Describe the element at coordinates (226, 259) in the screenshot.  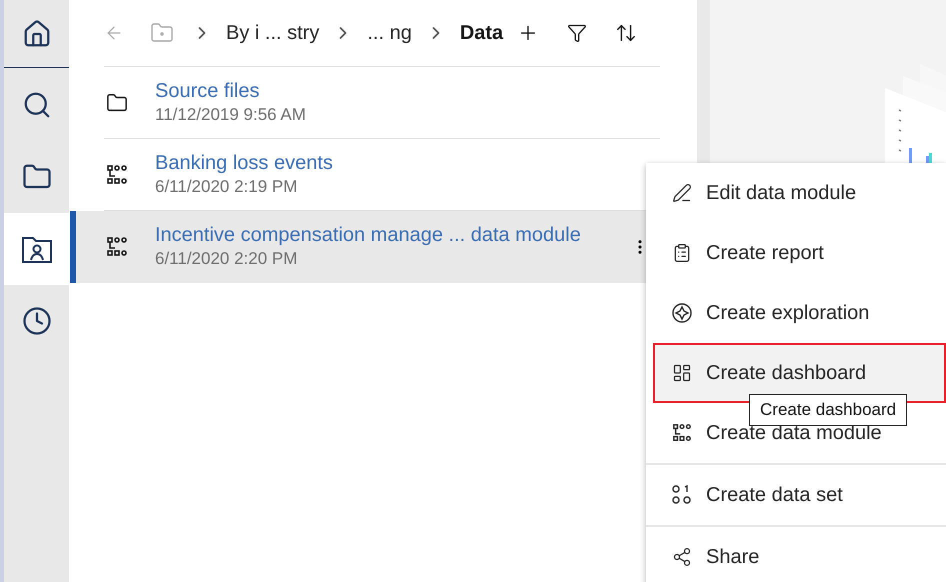
I see `item-date: 6/11/2020 2:20 PM` at that location.